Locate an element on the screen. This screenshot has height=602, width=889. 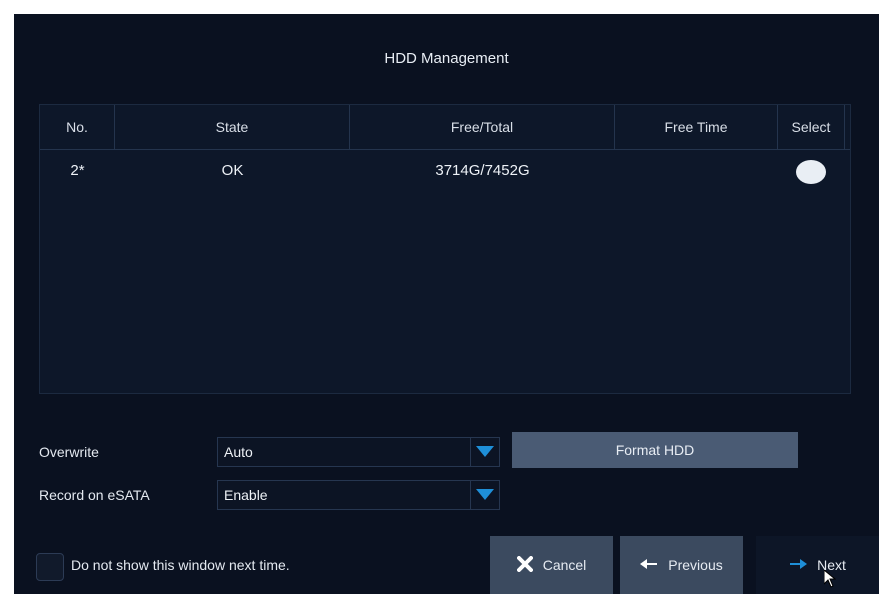
next-button: Next is located at coordinates (817, 565).